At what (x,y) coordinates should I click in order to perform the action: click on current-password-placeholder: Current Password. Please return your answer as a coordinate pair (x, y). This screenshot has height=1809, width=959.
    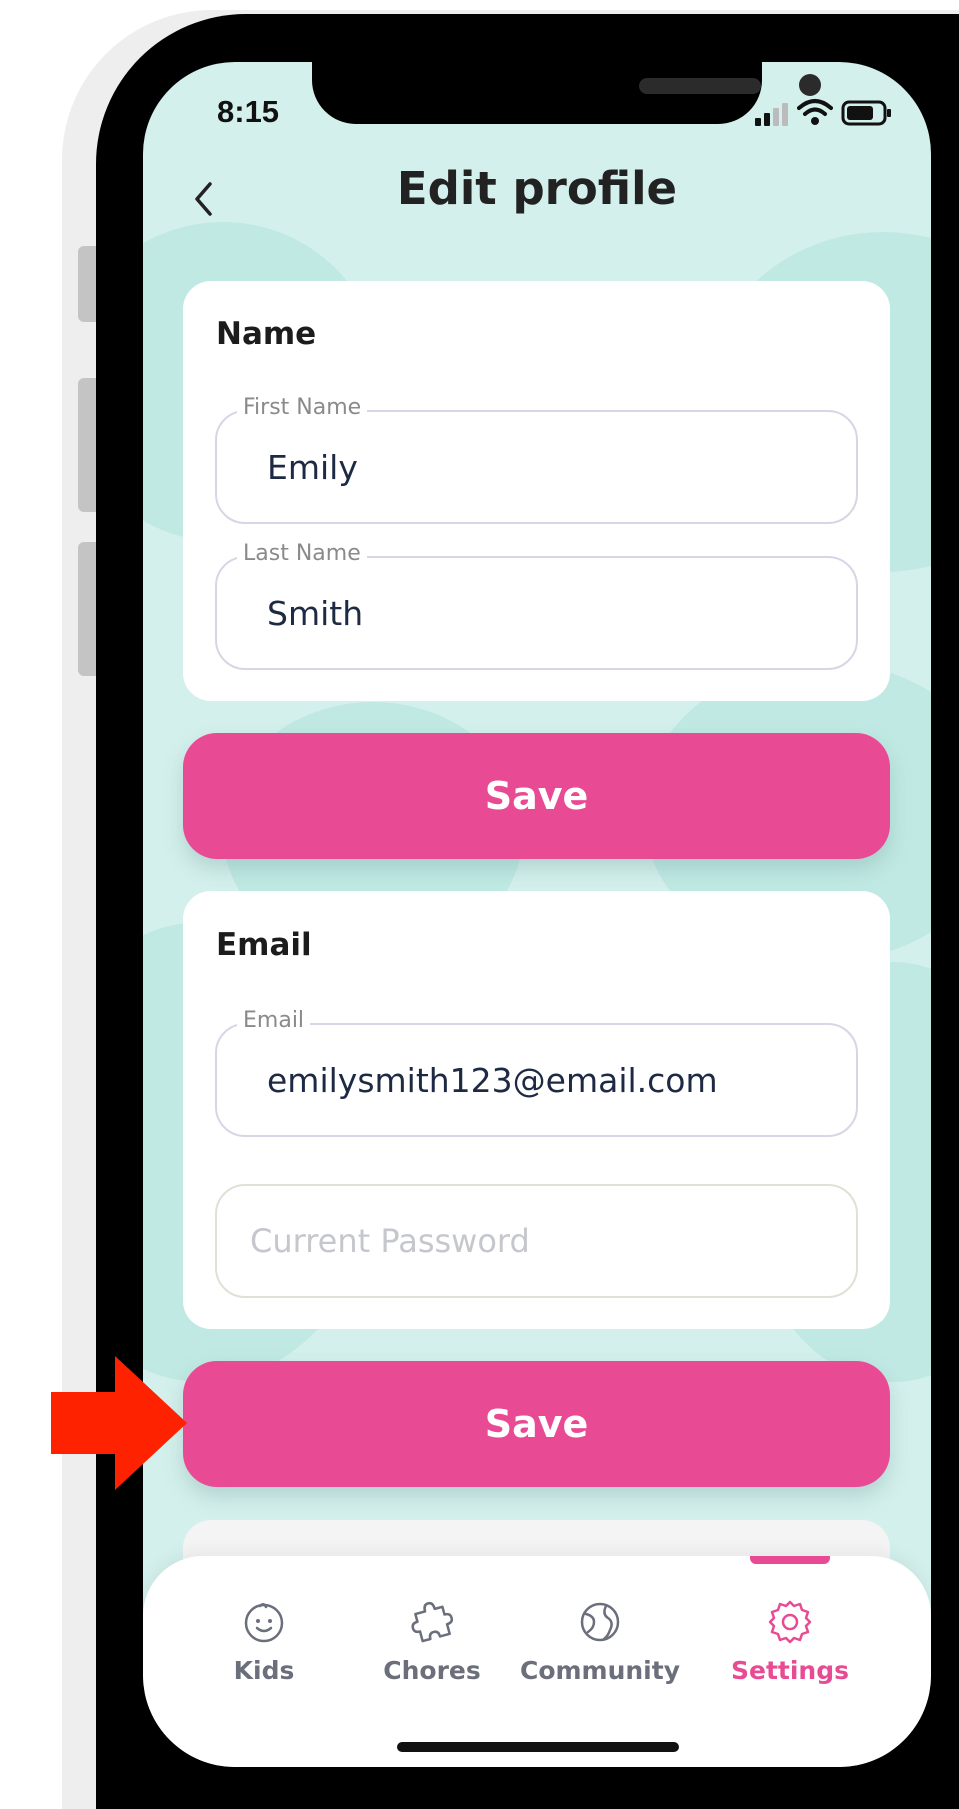
    Looking at the image, I should click on (390, 1241).